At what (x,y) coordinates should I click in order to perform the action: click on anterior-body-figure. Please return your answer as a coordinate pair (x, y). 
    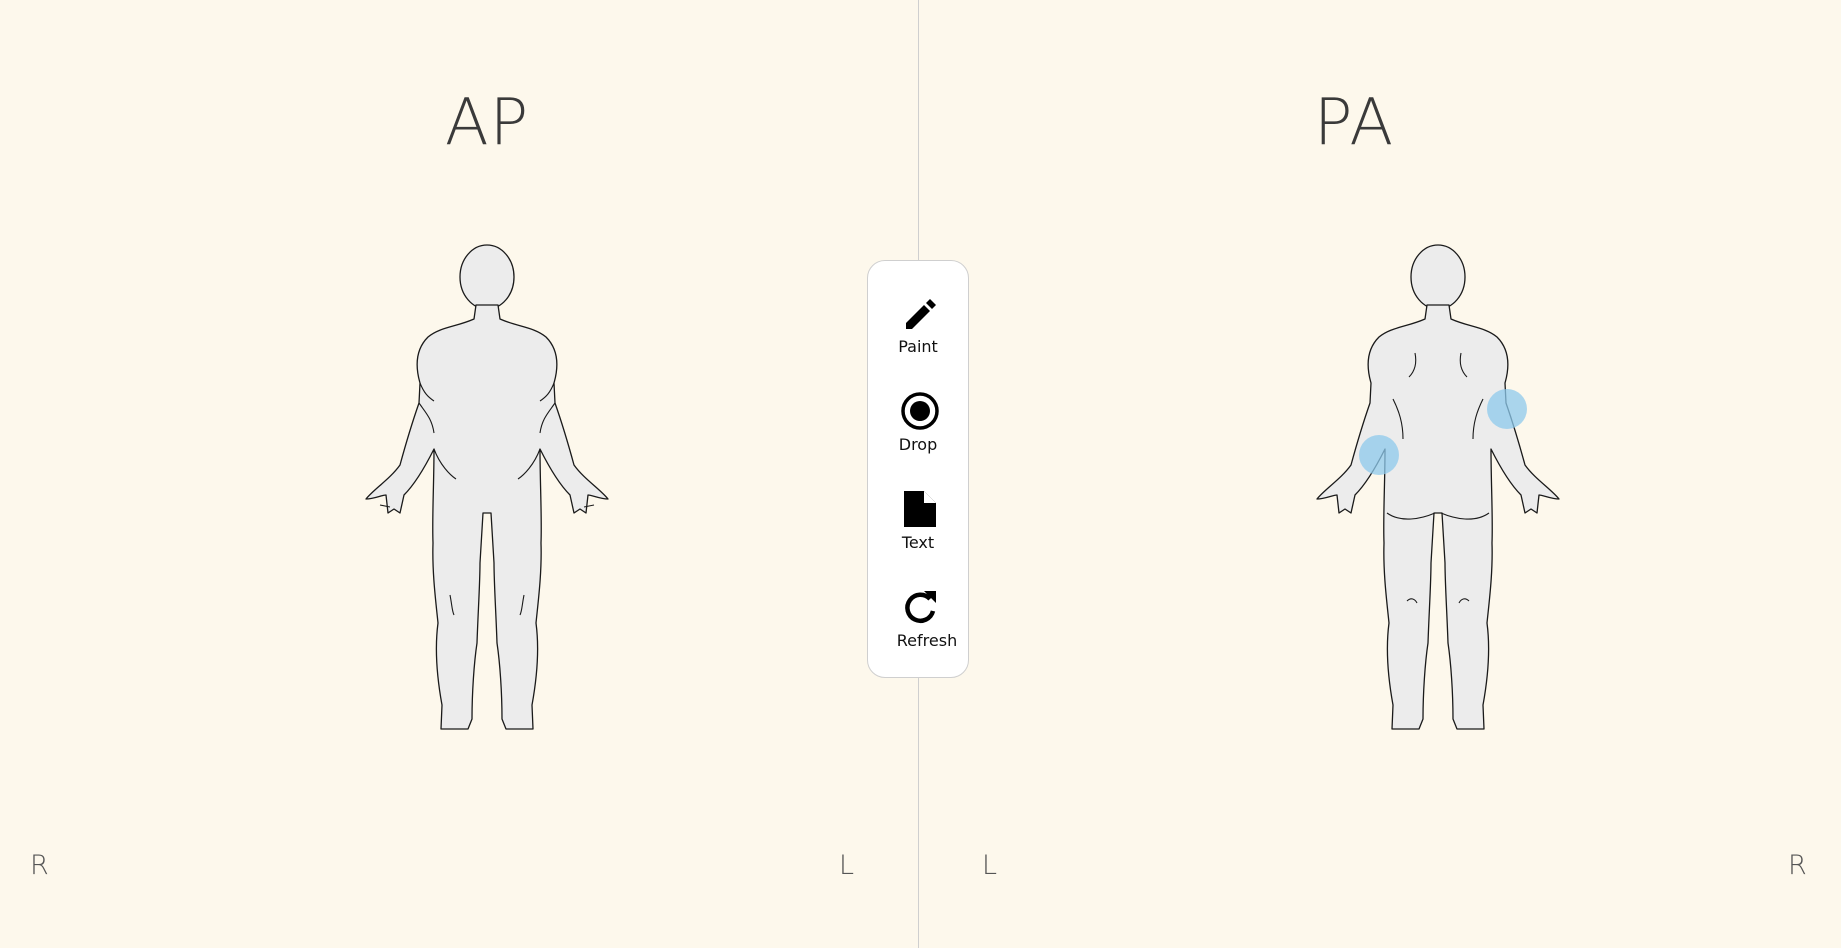
    Looking at the image, I should click on (487, 488).